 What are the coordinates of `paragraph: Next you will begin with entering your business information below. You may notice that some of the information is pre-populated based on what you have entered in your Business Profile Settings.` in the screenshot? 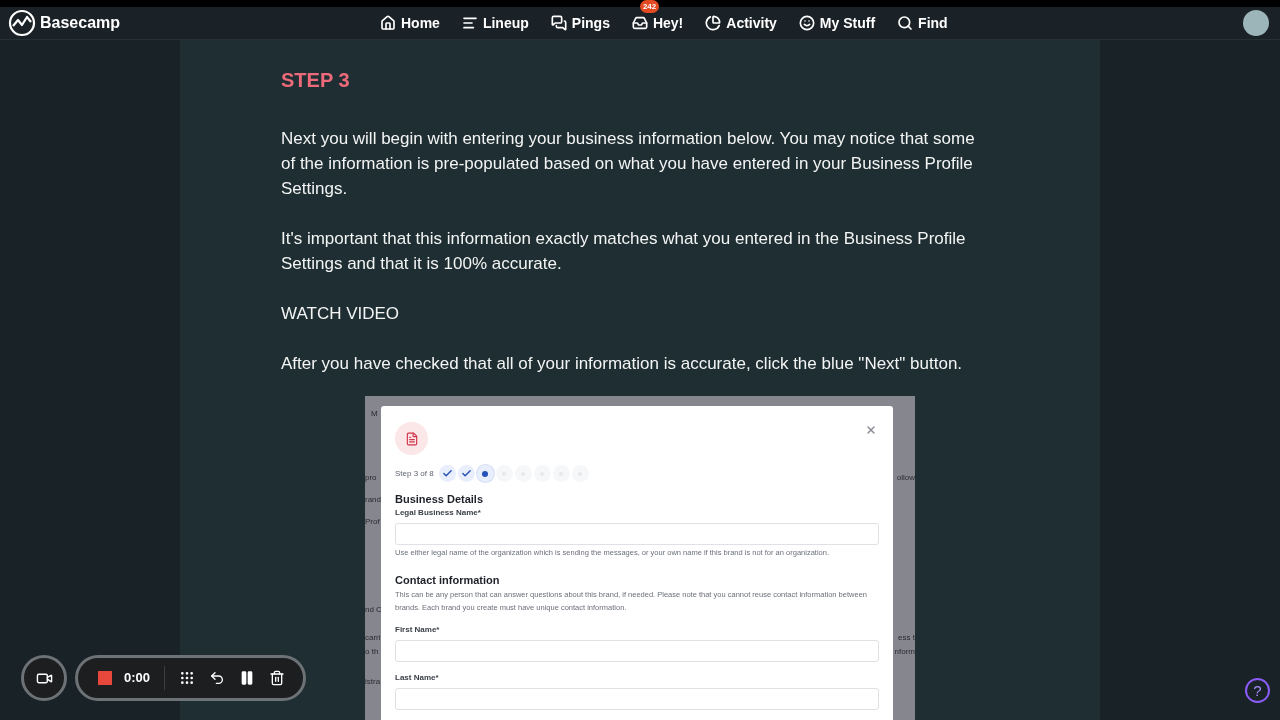 It's located at (628, 164).